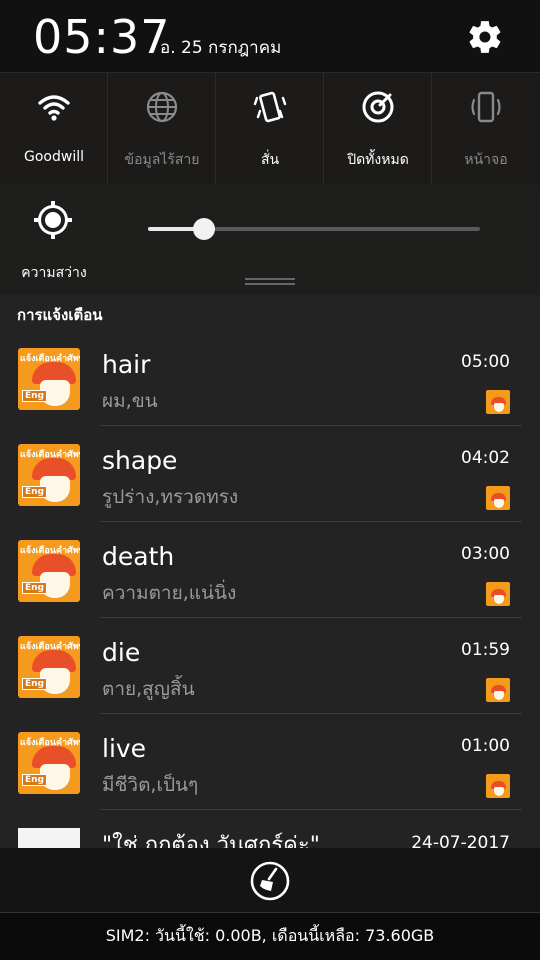 Image resolution: width=540 pixels, height=960 pixels. Describe the element at coordinates (138, 556) in the screenshot. I see `notification-title: death` at that location.